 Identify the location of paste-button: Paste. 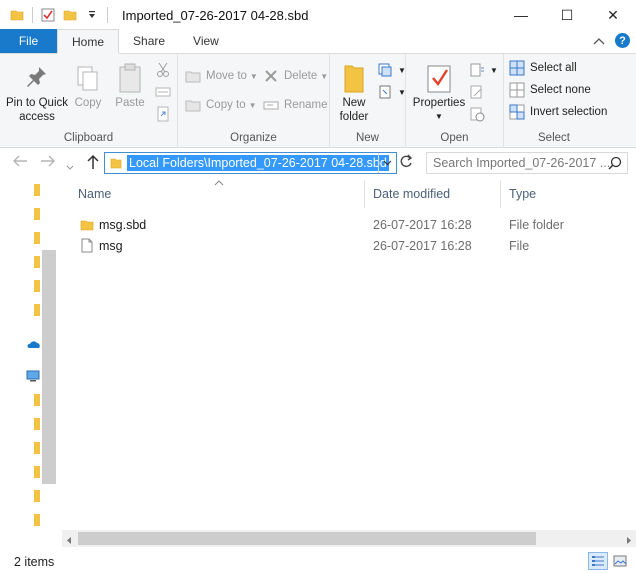
(130, 85).